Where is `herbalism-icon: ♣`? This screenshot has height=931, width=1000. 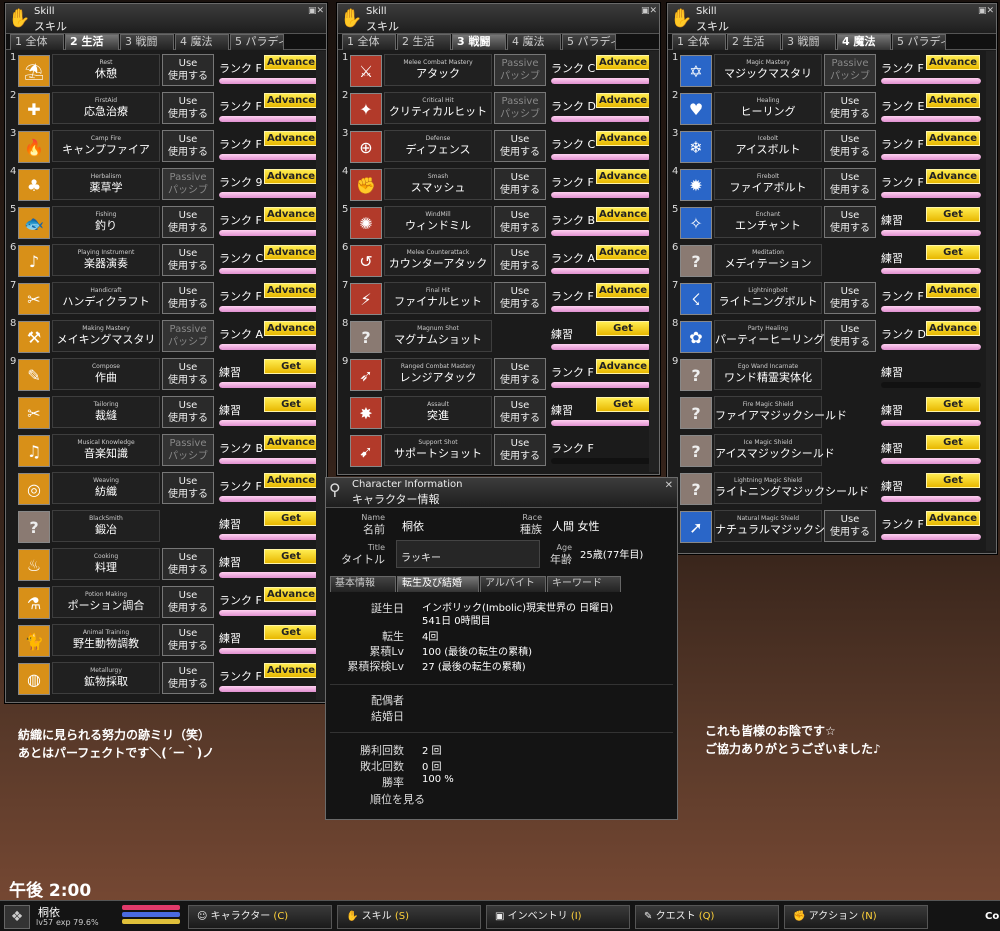
herbalism-icon: ♣ is located at coordinates (34, 185).